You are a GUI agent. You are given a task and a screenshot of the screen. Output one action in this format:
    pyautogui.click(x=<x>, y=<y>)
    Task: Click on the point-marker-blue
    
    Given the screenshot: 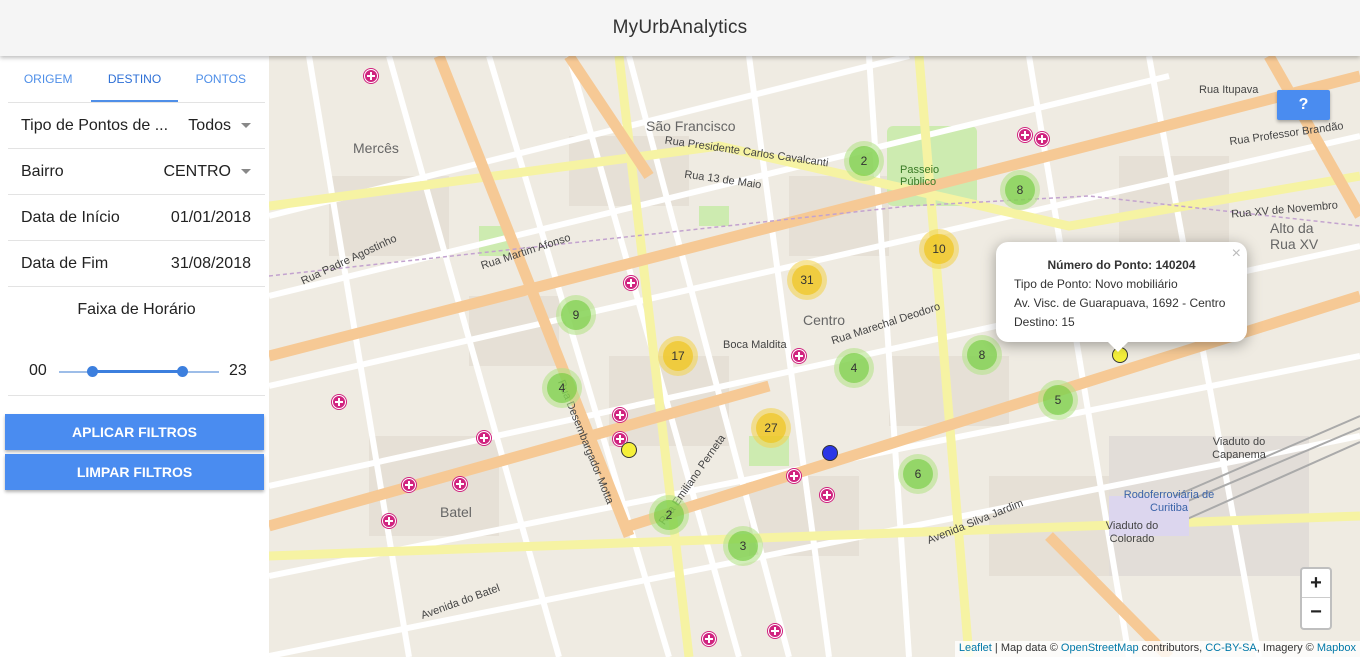 What is the action you would take?
    pyautogui.click(x=830, y=453)
    